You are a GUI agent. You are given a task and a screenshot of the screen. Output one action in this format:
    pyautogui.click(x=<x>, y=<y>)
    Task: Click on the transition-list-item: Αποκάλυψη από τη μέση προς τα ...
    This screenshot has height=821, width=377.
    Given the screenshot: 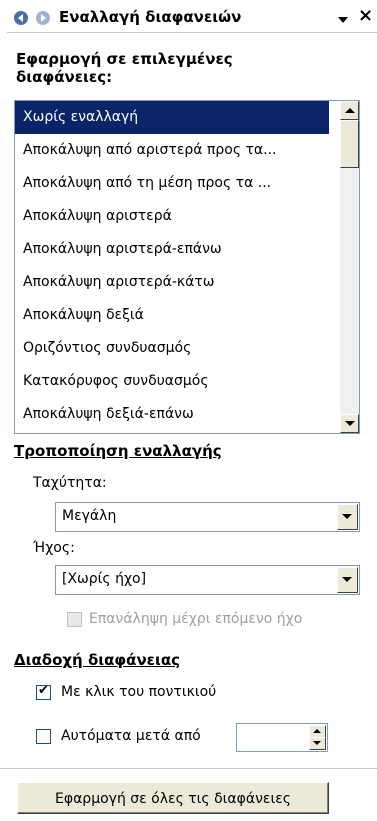 What is the action you would take?
    pyautogui.click(x=172, y=183)
    